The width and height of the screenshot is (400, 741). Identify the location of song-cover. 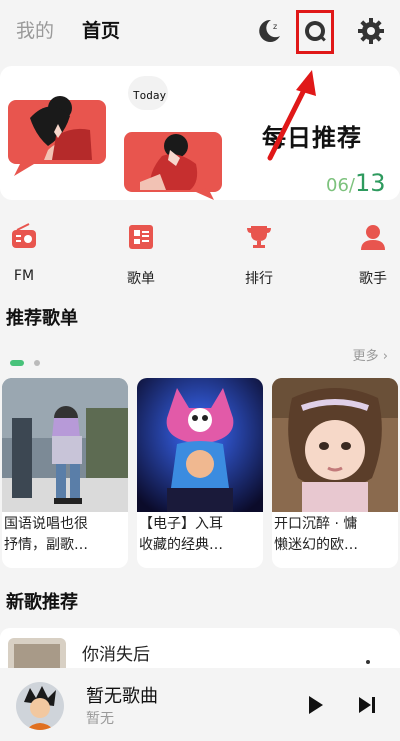
(37, 653).